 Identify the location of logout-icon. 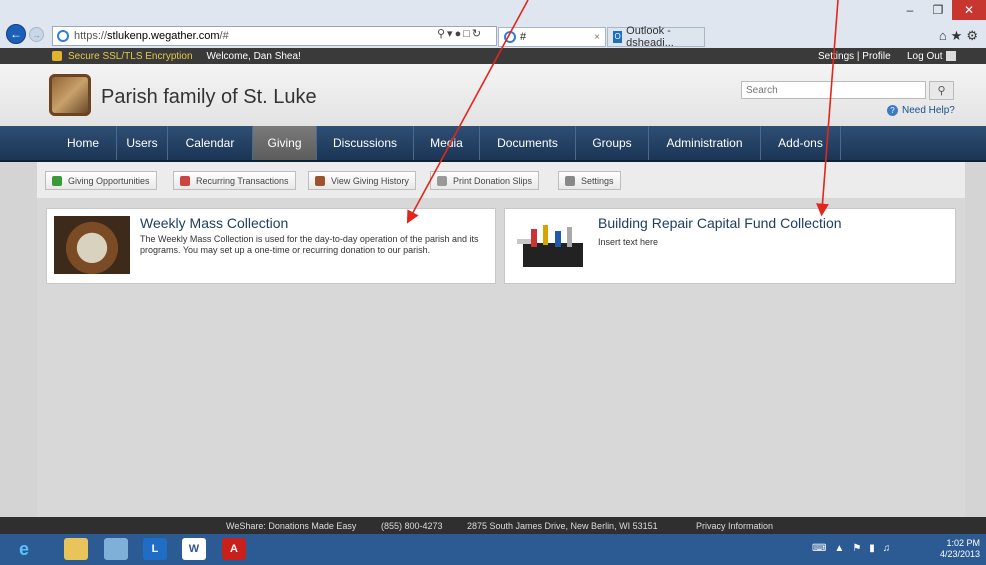
(950, 56).